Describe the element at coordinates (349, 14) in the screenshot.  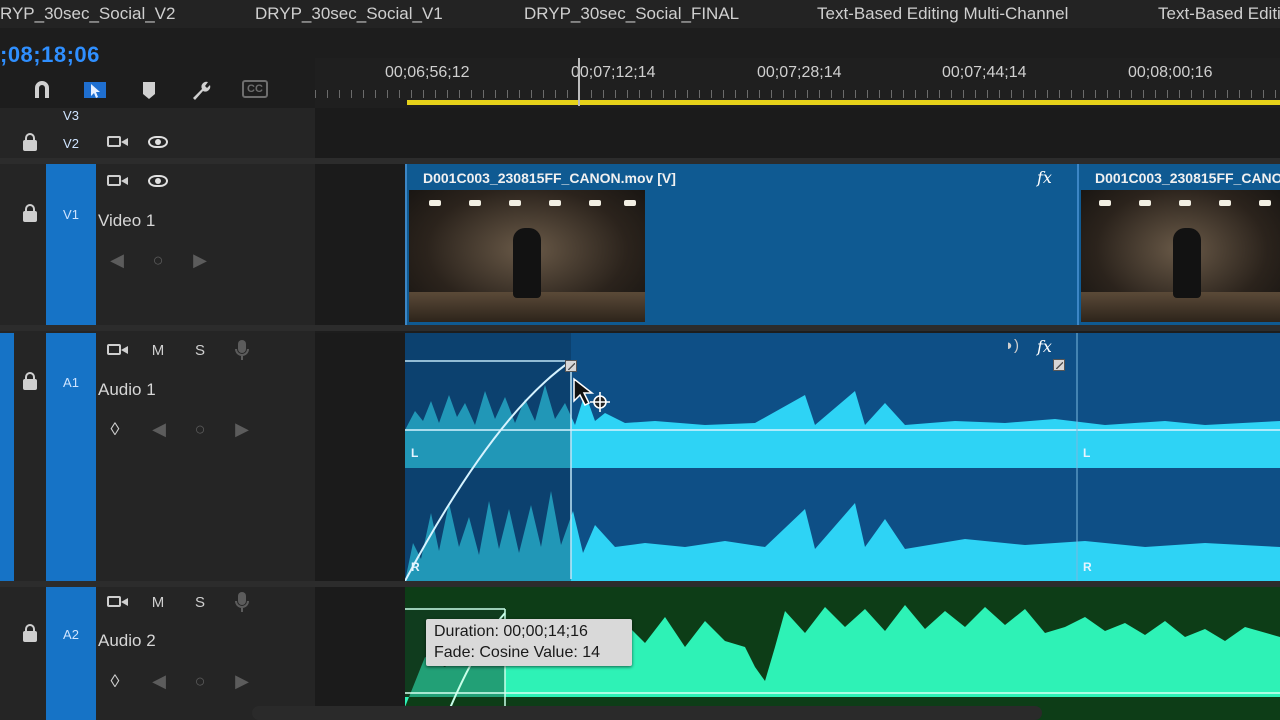
I see `tab-sequence-v1: DRYP_30sec_Social_V1` at that location.